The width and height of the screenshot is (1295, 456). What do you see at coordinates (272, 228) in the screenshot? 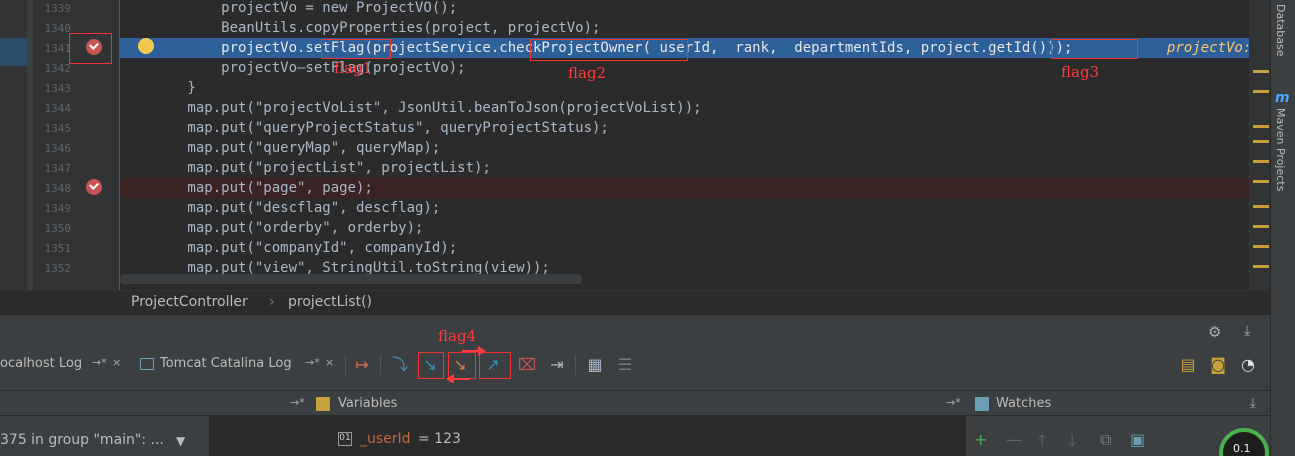
I see `code-line: map.put("orderby", orderby);` at bounding box center [272, 228].